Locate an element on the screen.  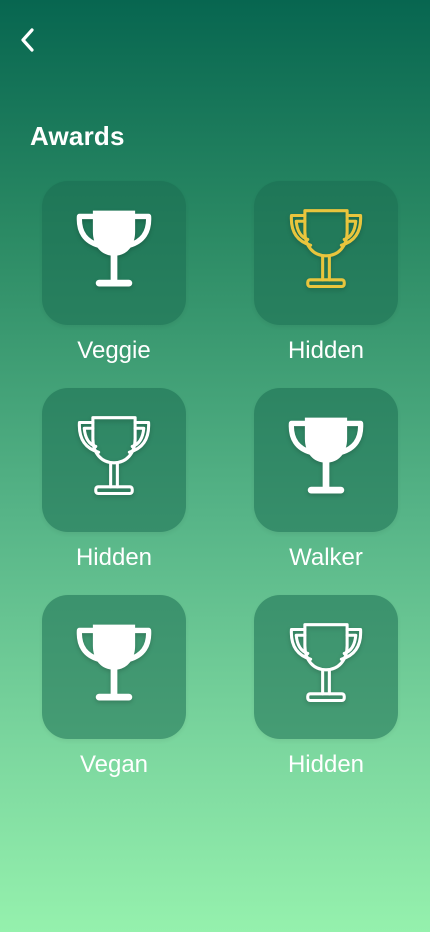
award-label: Walker is located at coordinates (326, 557).